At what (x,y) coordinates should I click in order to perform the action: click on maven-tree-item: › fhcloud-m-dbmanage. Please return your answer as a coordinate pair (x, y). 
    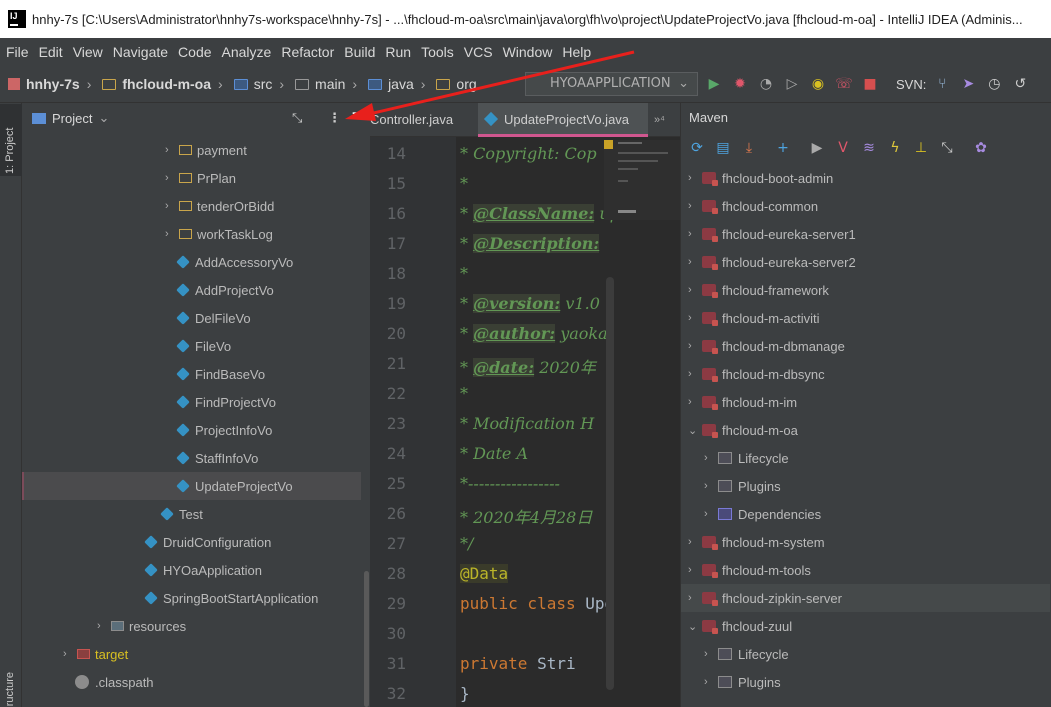
    Looking at the image, I should click on (766, 346).